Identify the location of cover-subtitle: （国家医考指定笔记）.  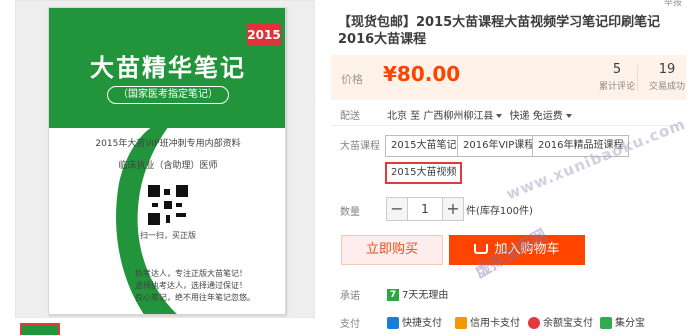
(168, 95).